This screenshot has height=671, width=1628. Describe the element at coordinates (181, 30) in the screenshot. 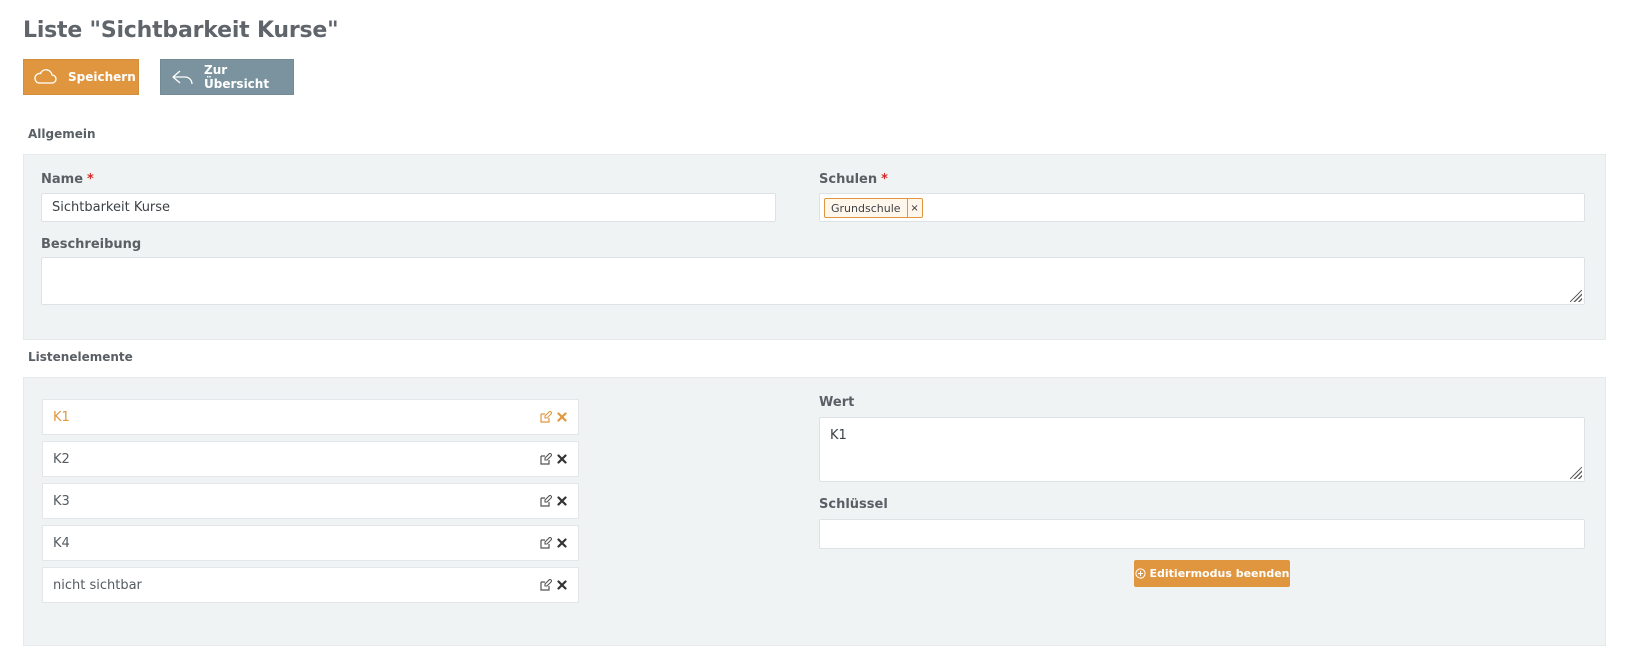

I see `page-title: Liste "Sichtbarkeit Kurse"` at that location.